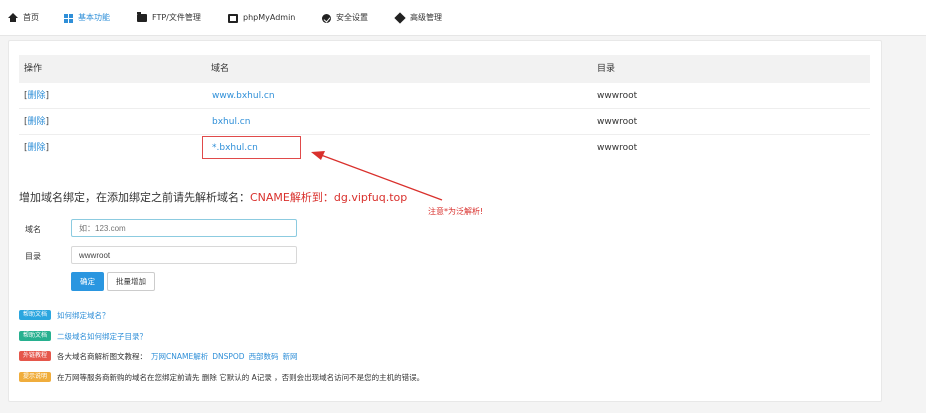  Describe the element at coordinates (179, 356) in the screenshot. I see `tutorial-link-wanwang: 万网CNAME解析` at that location.